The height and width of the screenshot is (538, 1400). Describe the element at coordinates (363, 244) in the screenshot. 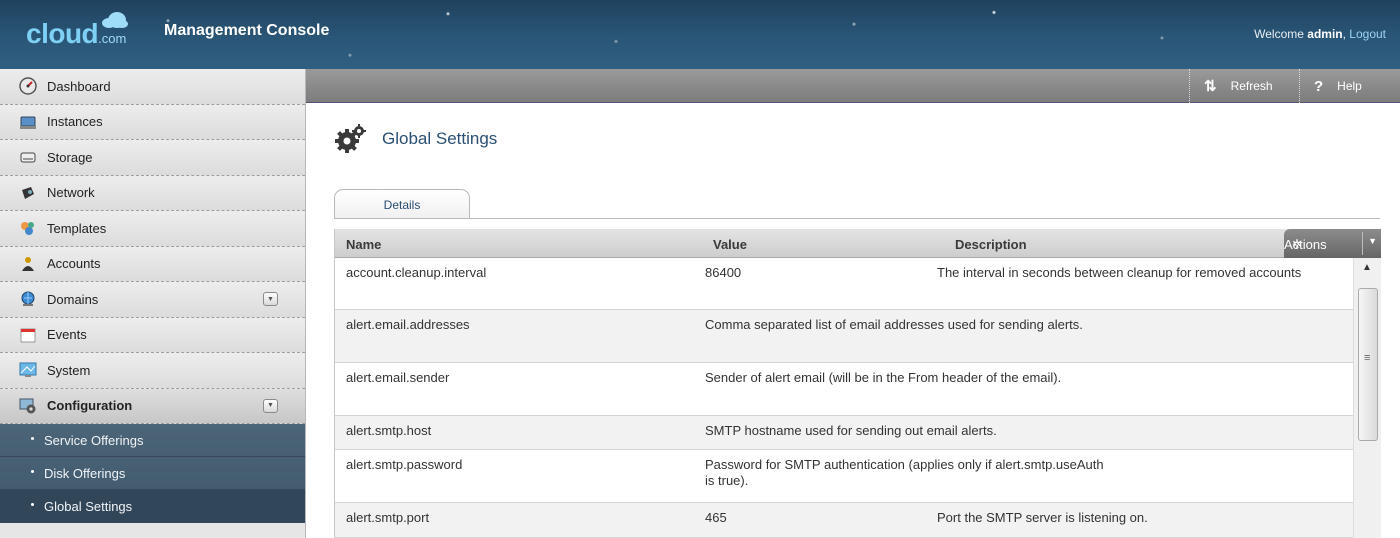

I see `column-header-name: Name` at that location.